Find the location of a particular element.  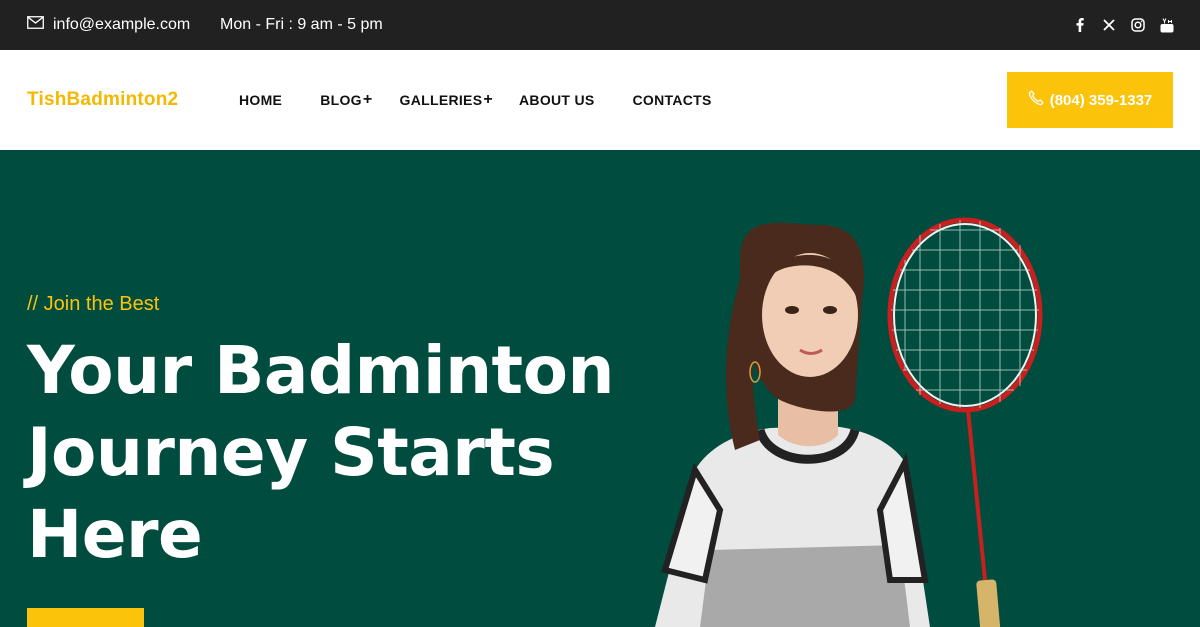

site-logo: TishBadminton2 is located at coordinates (102, 100).